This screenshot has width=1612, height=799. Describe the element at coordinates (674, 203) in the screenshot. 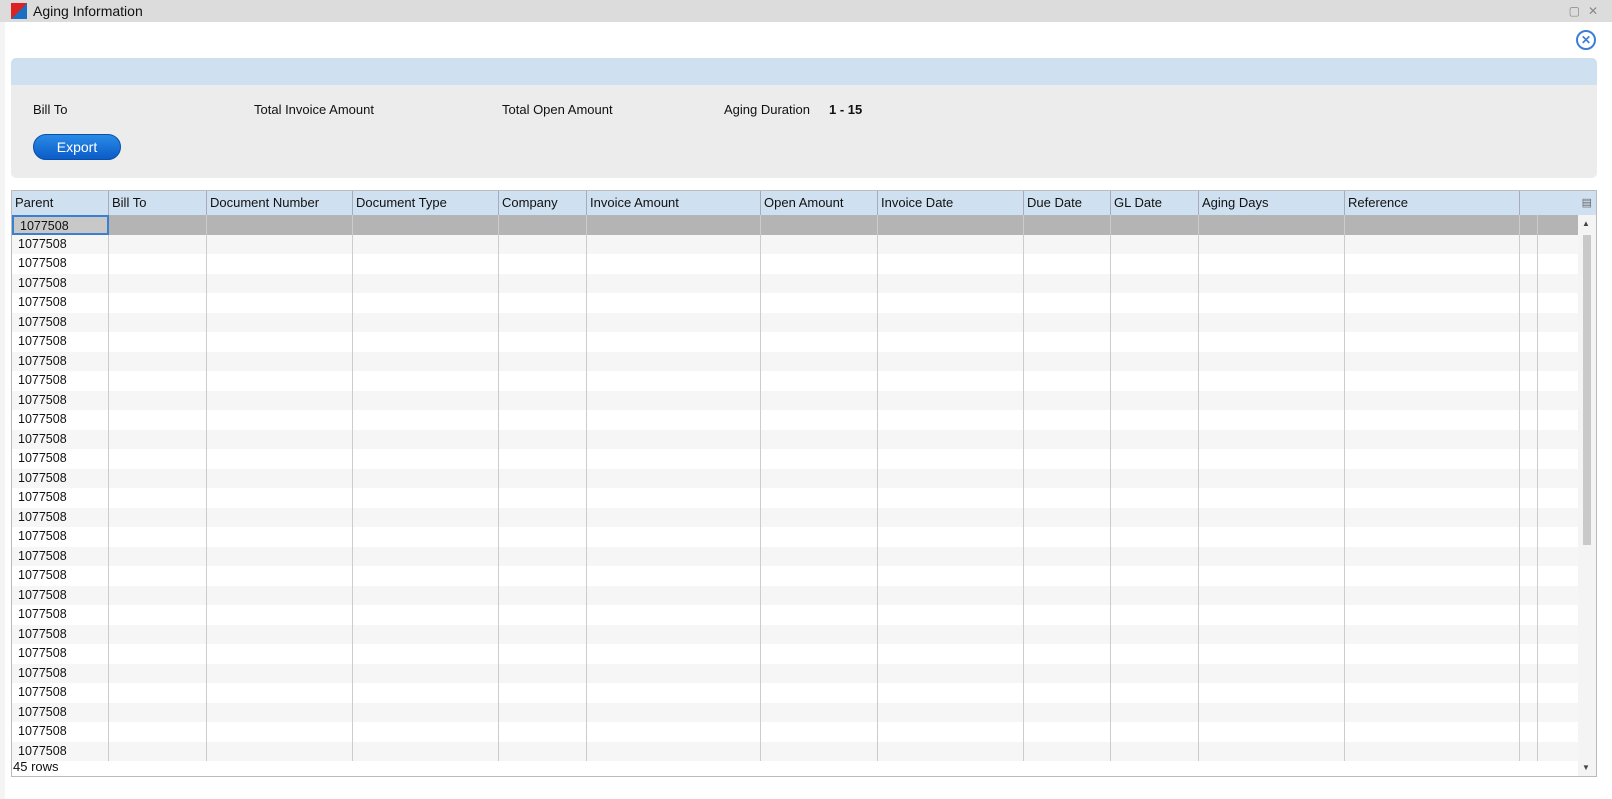

I see `column-header-invoice-amount: Invoice Amount` at that location.